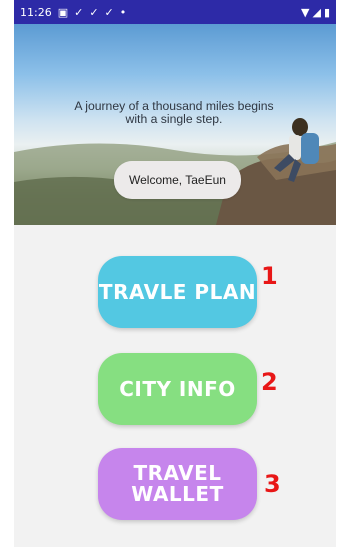  Describe the element at coordinates (177, 292) in the screenshot. I see `travel-plan-button: TRAVLE PLAN` at that location.